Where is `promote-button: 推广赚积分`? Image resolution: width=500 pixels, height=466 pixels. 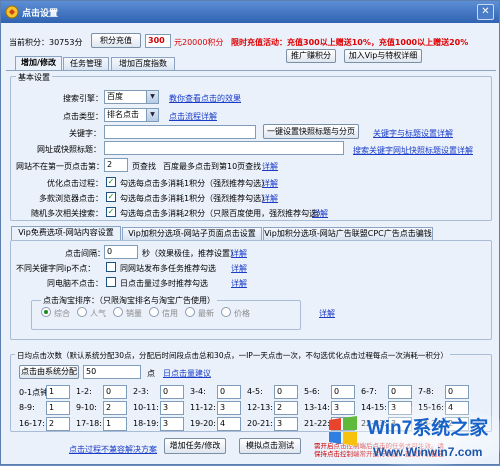 promote-button: 推广赚积分 is located at coordinates (311, 56).